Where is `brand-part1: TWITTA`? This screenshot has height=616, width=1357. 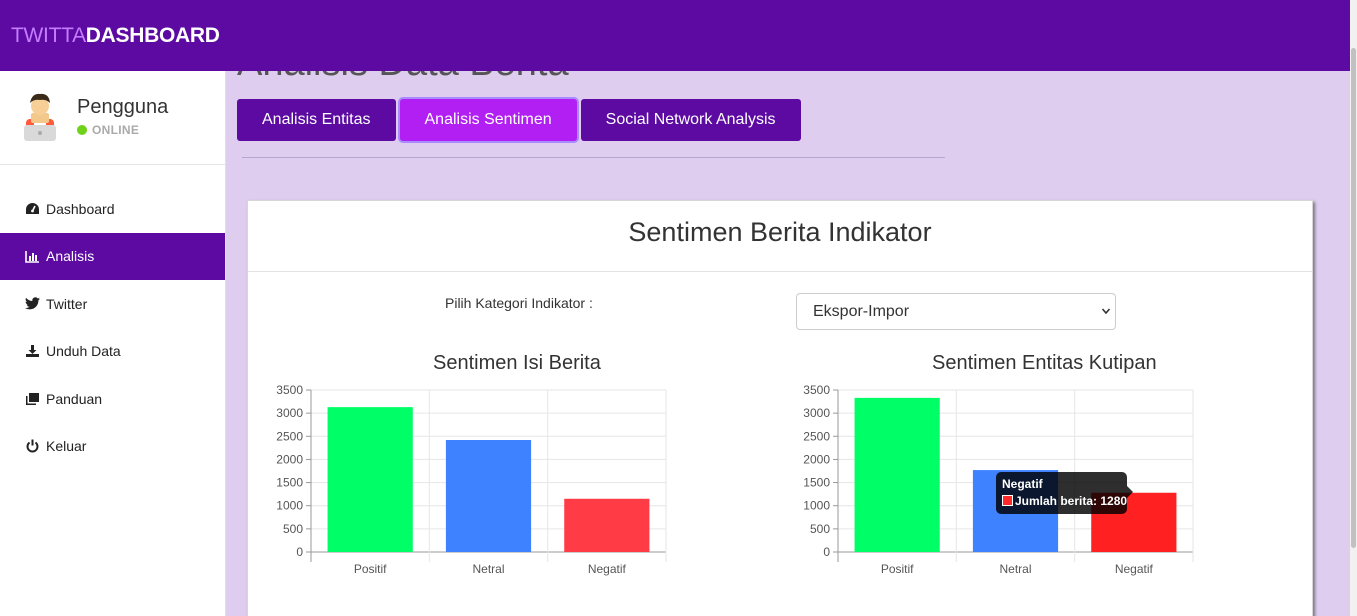 brand-part1: TWITTA is located at coordinates (48, 35).